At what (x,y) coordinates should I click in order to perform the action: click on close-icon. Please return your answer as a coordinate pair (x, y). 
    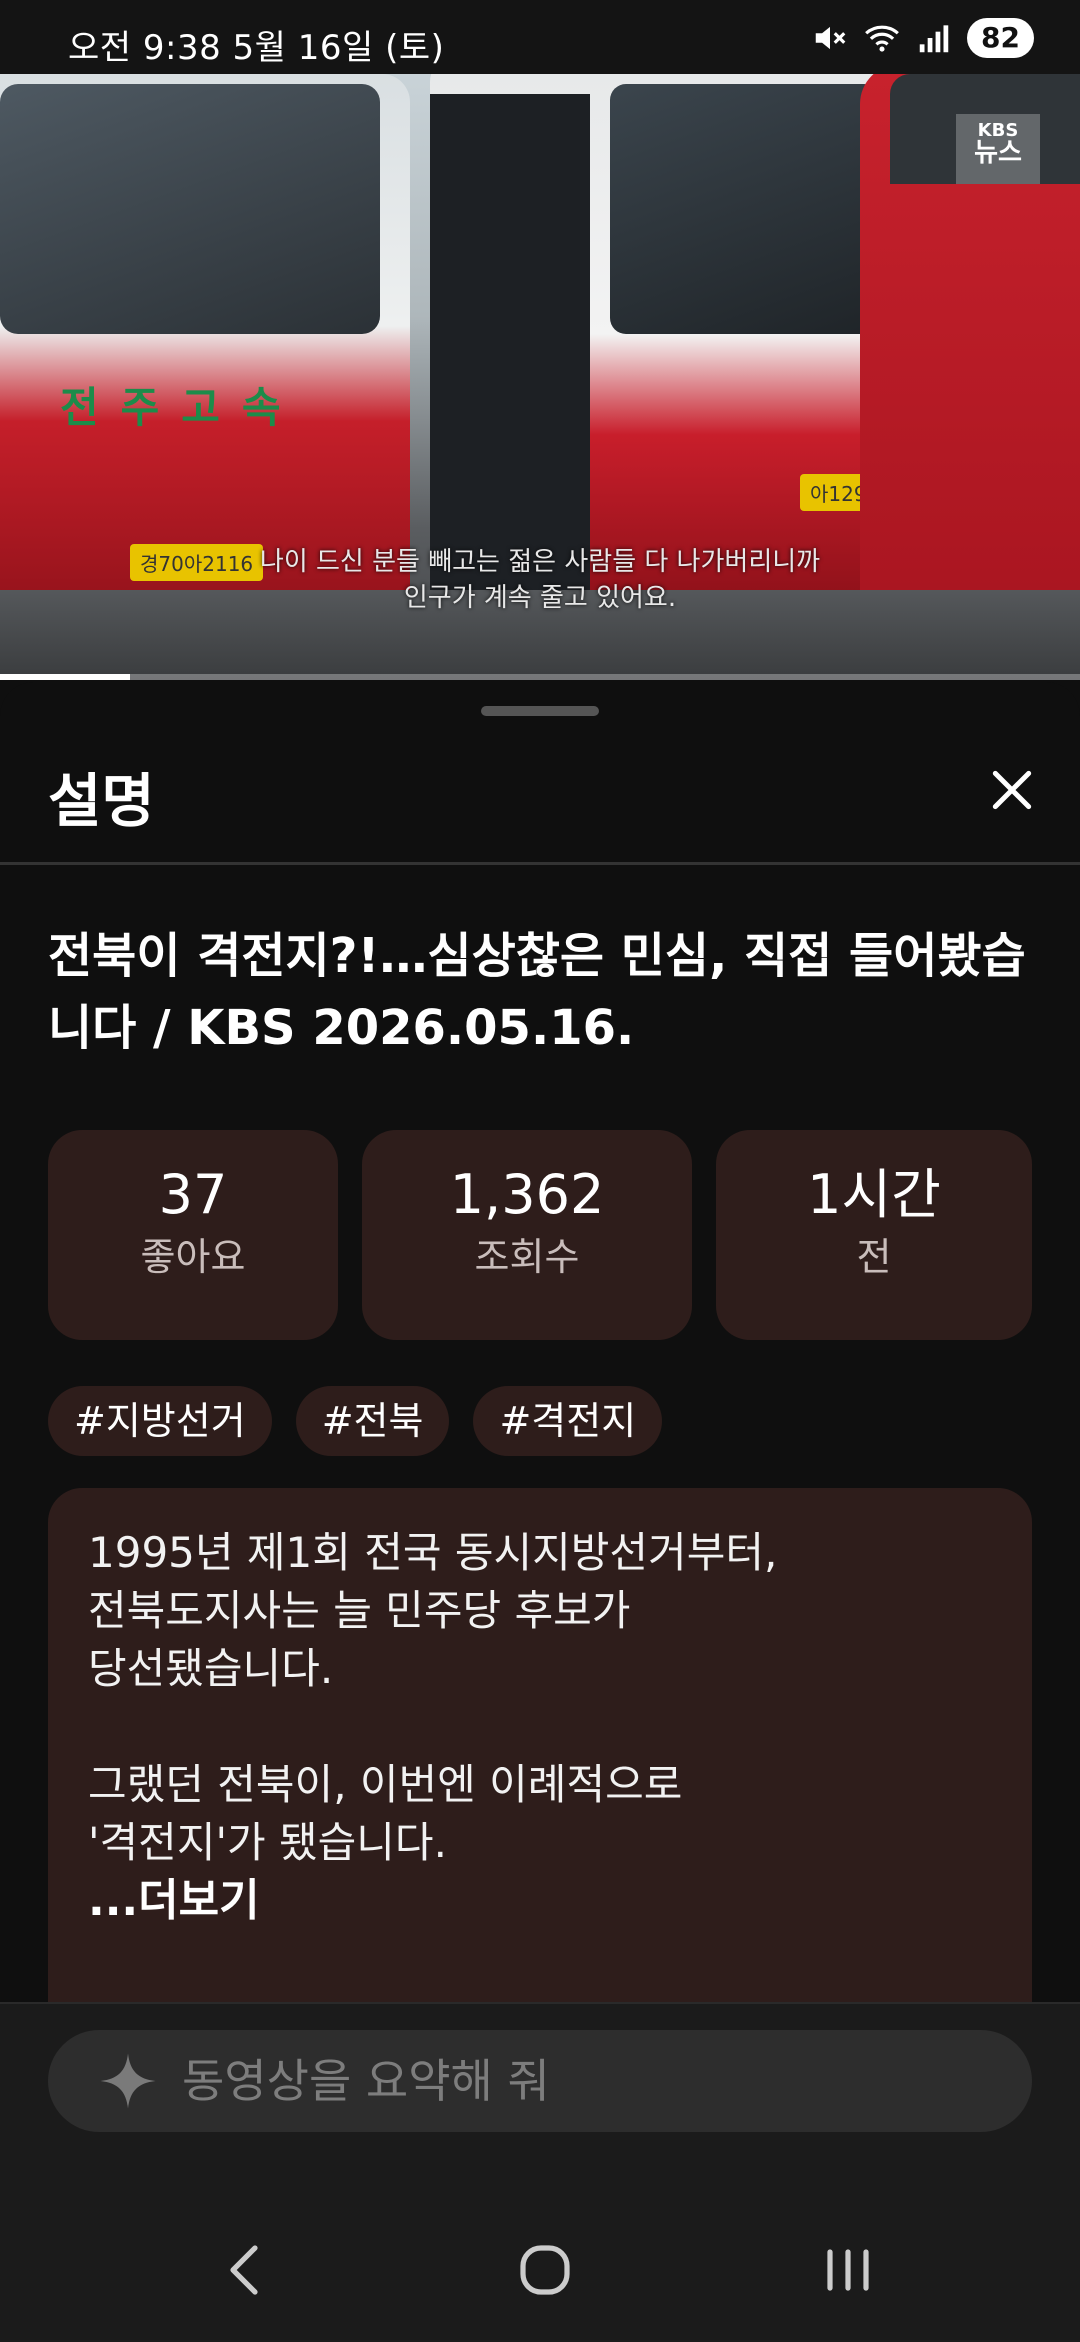
    Looking at the image, I should click on (1012, 790).